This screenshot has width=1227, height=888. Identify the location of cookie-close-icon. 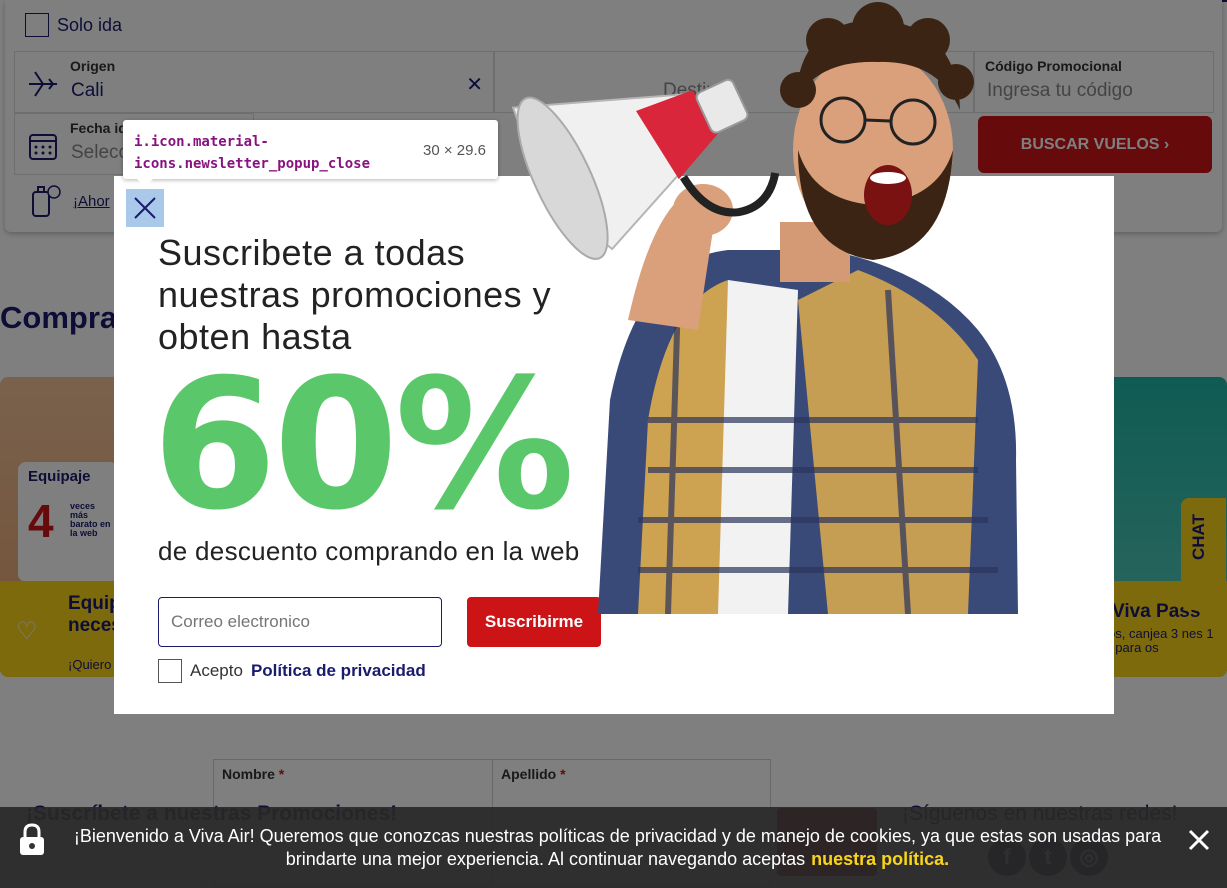
(1199, 840).